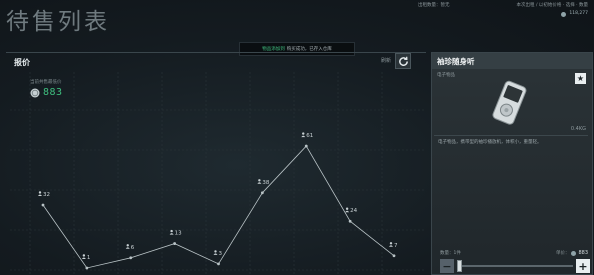  I want to click on item-description: 电子物品，携带型的袖珍播放机，体积小，重量轻。, so click(490, 142).